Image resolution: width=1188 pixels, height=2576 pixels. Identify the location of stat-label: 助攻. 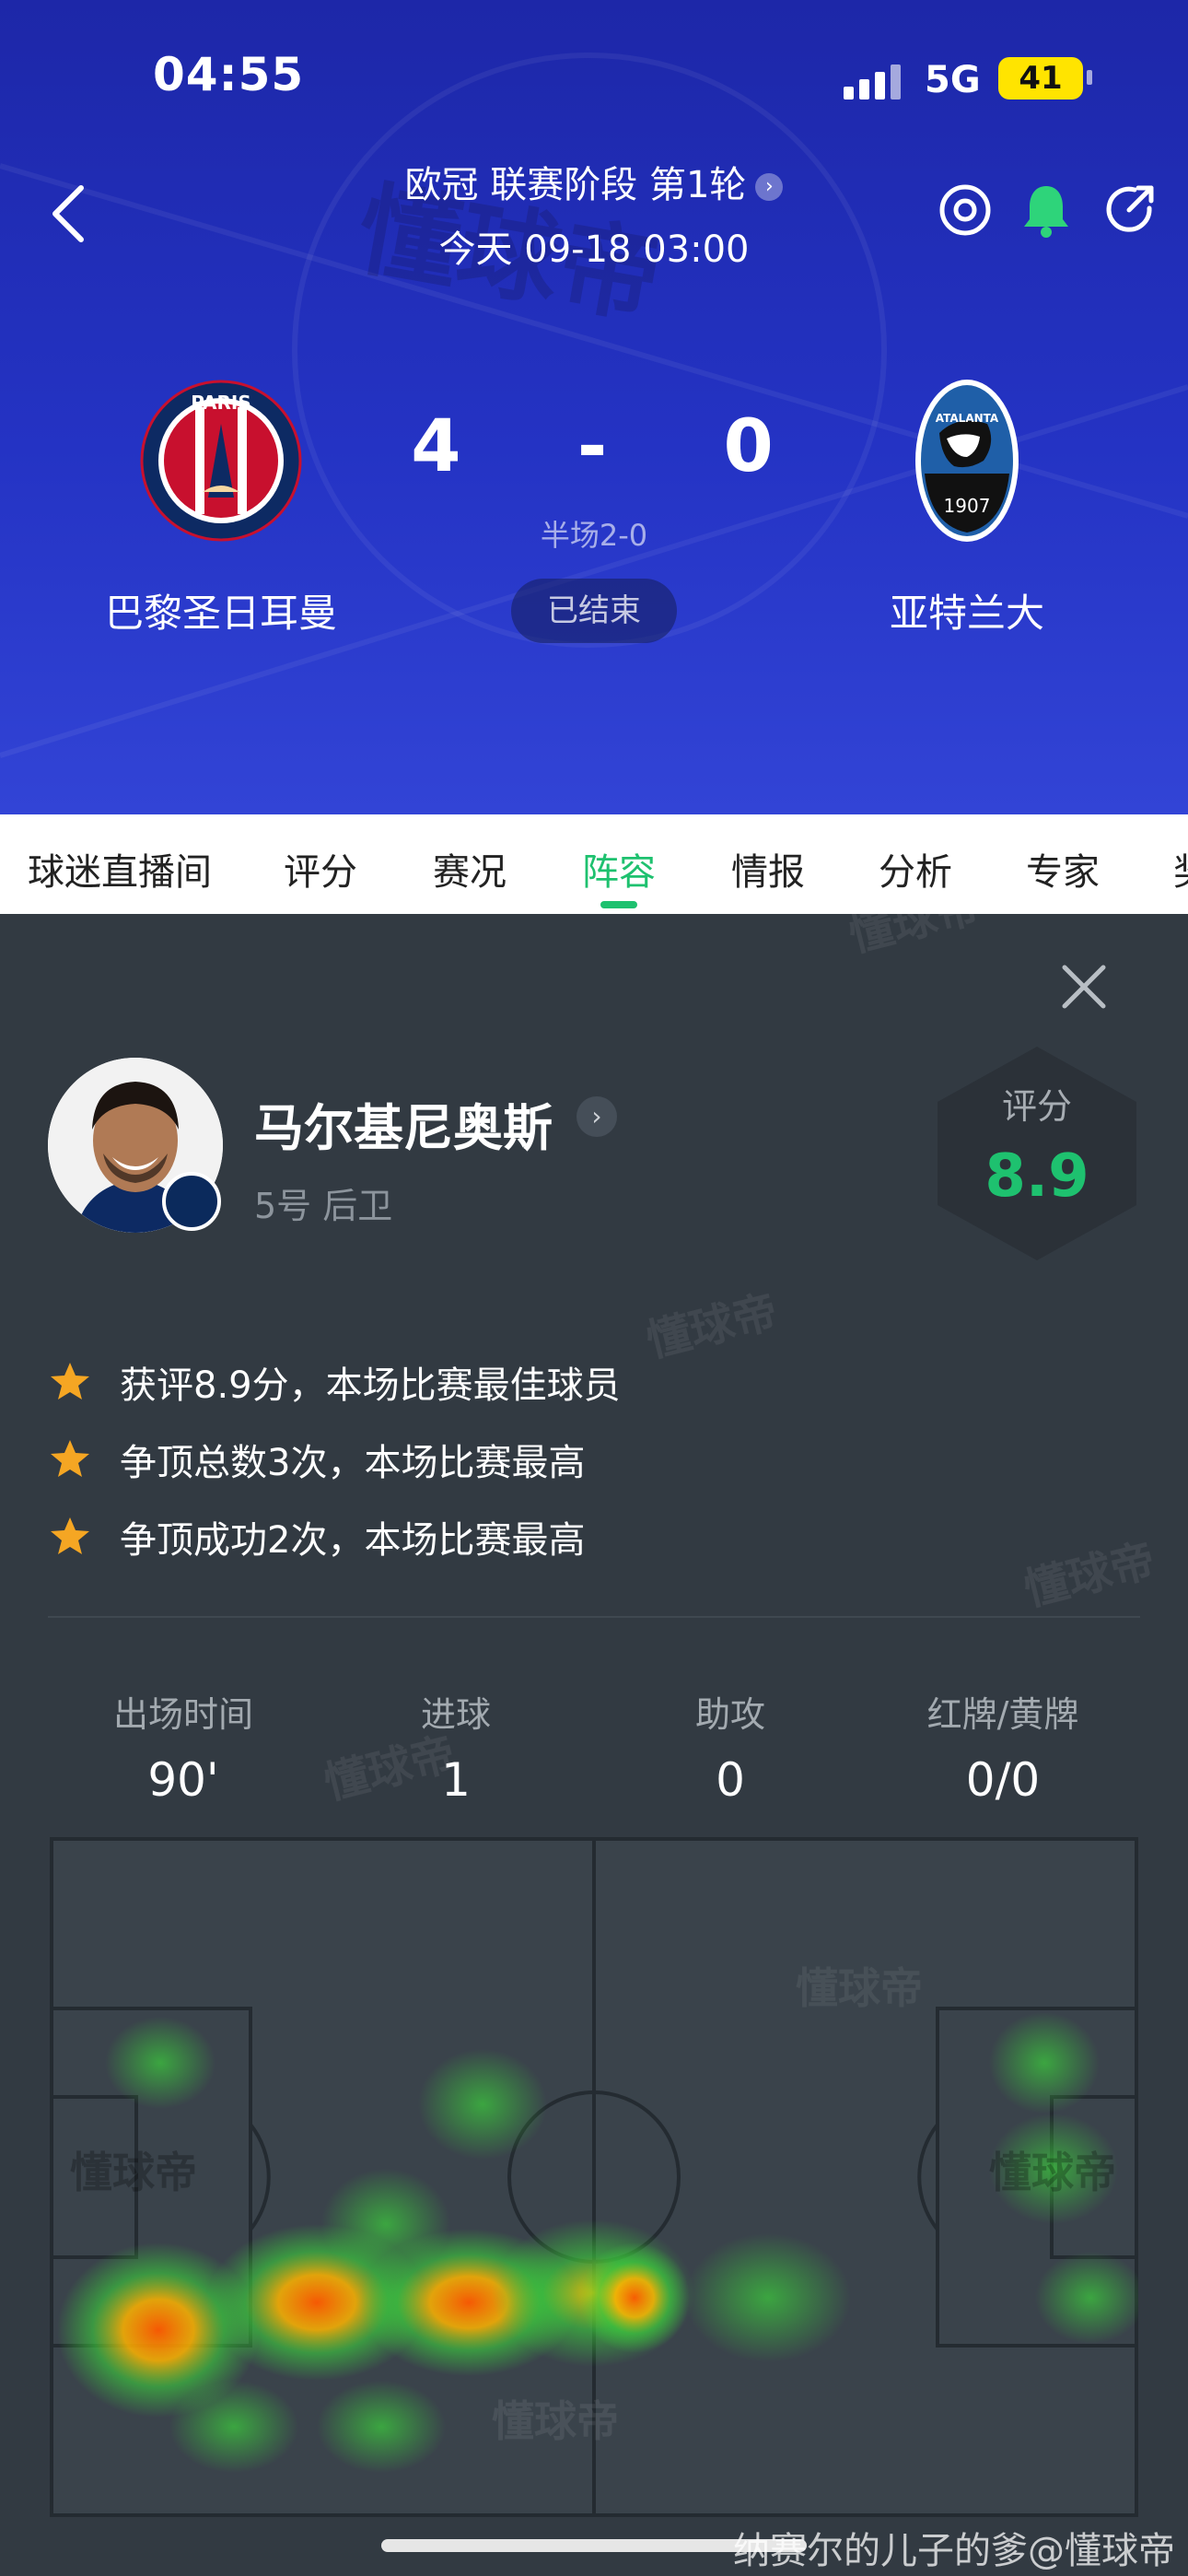
(729, 1714).